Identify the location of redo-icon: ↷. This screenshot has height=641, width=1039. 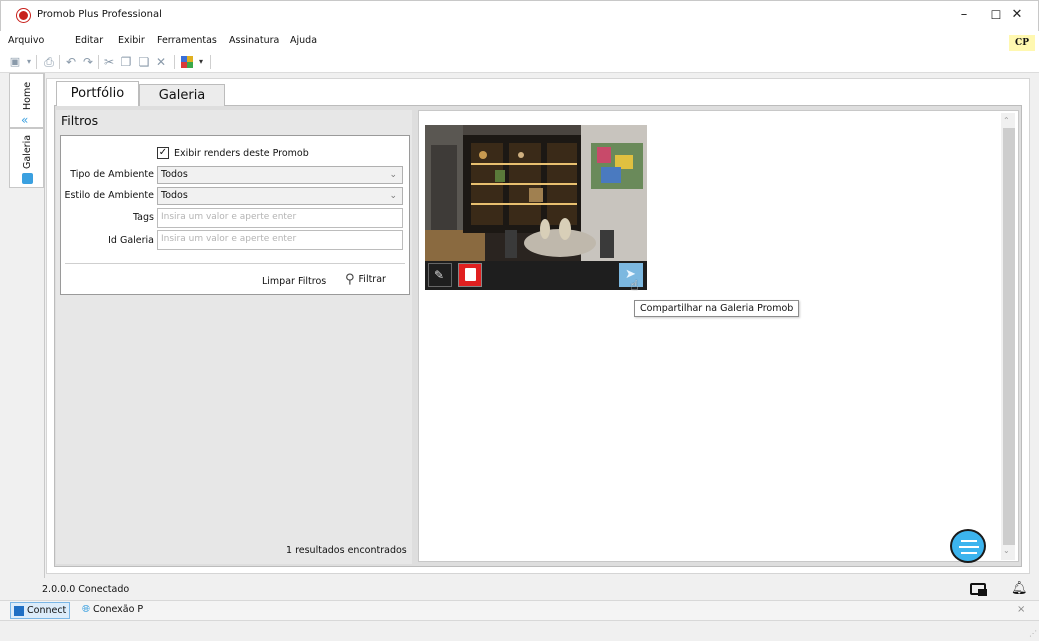
(88, 62).